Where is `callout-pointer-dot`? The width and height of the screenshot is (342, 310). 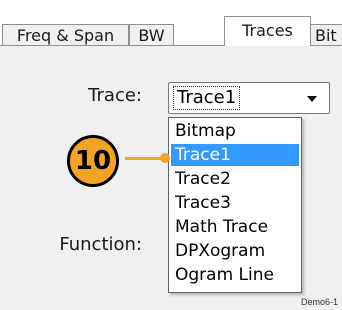
callout-pointer-dot is located at coordinates (165, 158).